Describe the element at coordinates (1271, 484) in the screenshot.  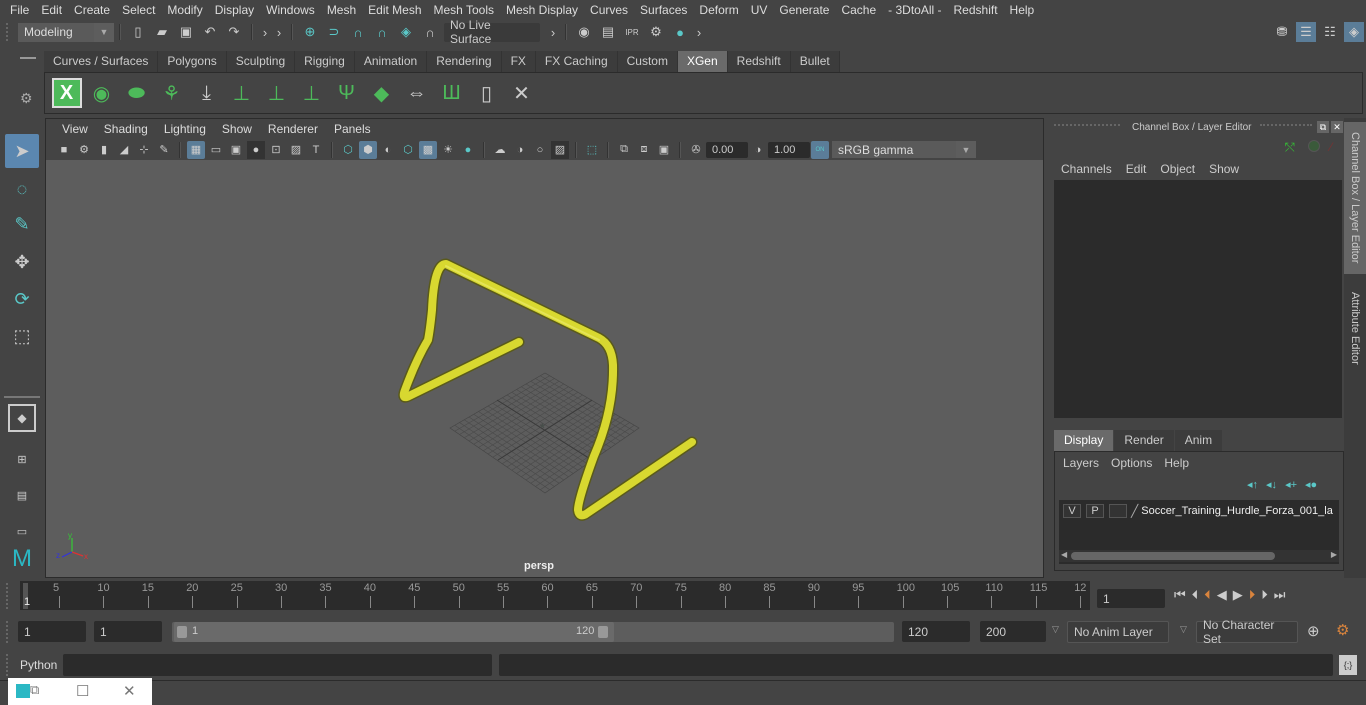
I see `move-layer-down-icon: ◂↓` at that location.